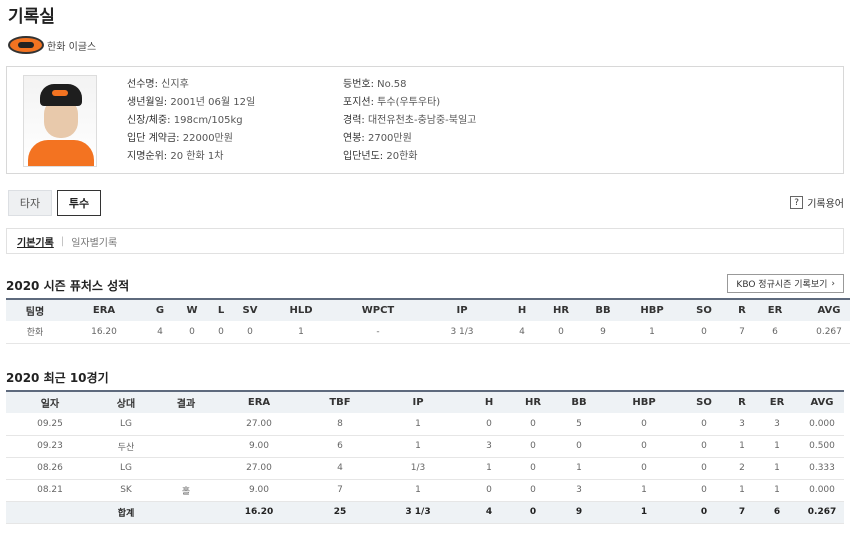 This screenshot has width=850, height=536. What do you see at coordinates (579, 512) in the screenshot?
I see `total-cell: 9` at bounding box center [579, 512].